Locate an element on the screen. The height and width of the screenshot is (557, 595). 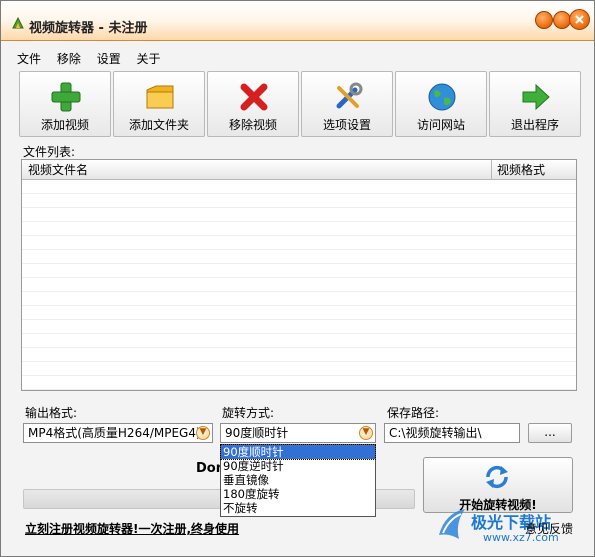
toolbar: 添加视频 添加文件夹 移除视频 选项设置 访问网站 退出程序 is located at coordinates (300, 104).